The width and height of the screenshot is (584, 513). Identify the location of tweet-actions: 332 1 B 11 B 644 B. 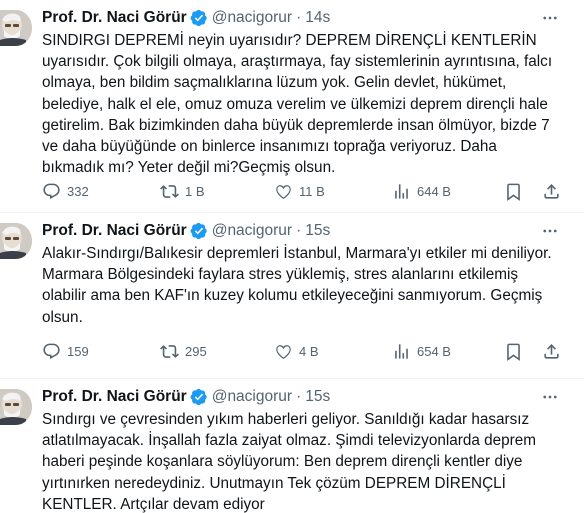
(302, 191).